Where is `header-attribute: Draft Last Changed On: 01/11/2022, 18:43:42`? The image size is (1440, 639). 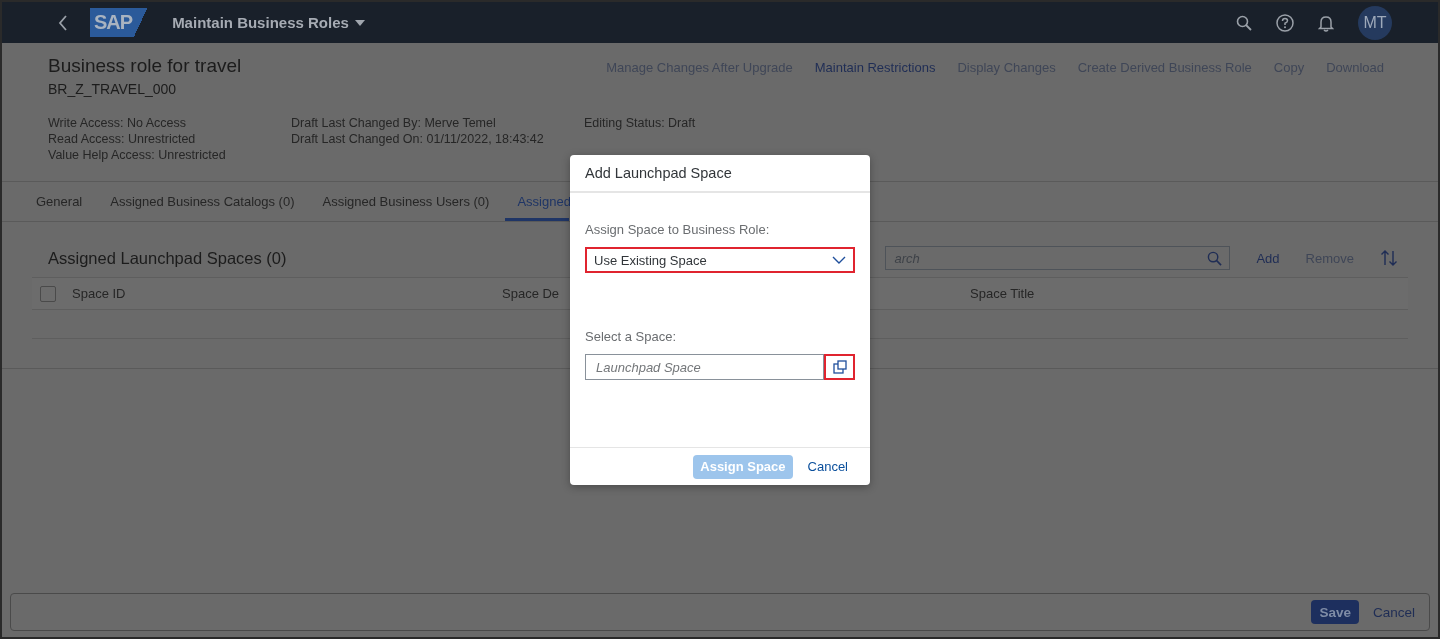
header-attribute: Draft Last Changed On: 01/11/2022, 18:43:42 is located at coordinates (418, 139).